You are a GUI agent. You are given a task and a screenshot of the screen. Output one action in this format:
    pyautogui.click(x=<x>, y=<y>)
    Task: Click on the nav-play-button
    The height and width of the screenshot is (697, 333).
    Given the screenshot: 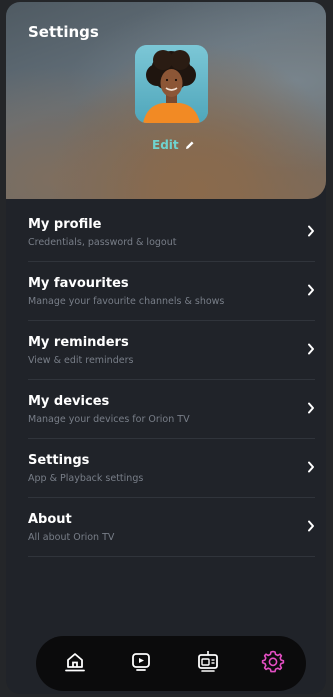 What is the action you would take?
    pyautogui.click(x=141, y=663)
    